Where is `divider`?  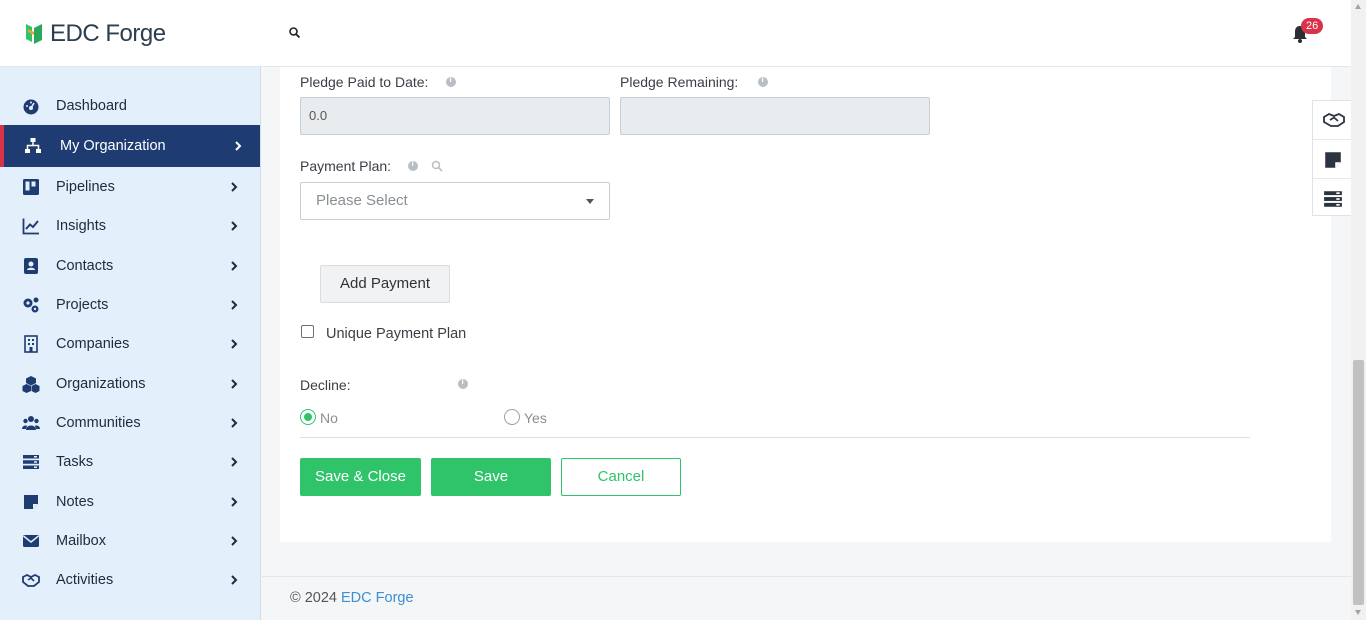 divider is located at coordinates (775, 437).